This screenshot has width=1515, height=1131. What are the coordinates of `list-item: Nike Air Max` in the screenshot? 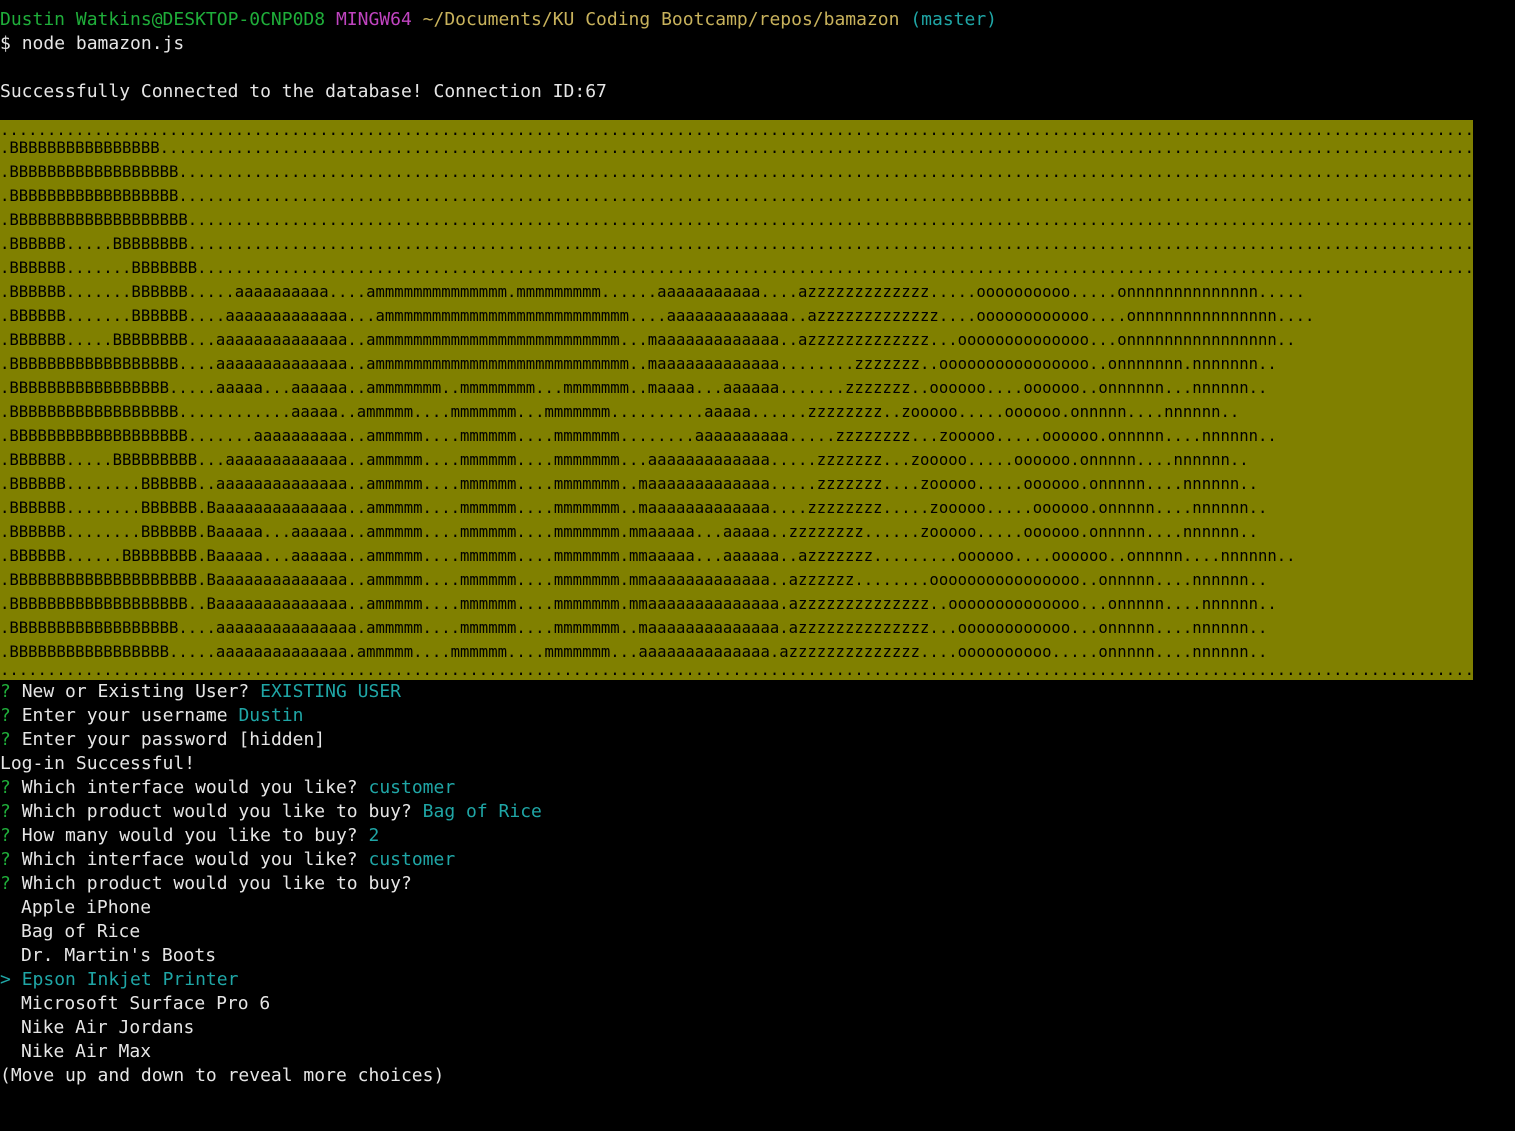 It's located at (757, 1052).